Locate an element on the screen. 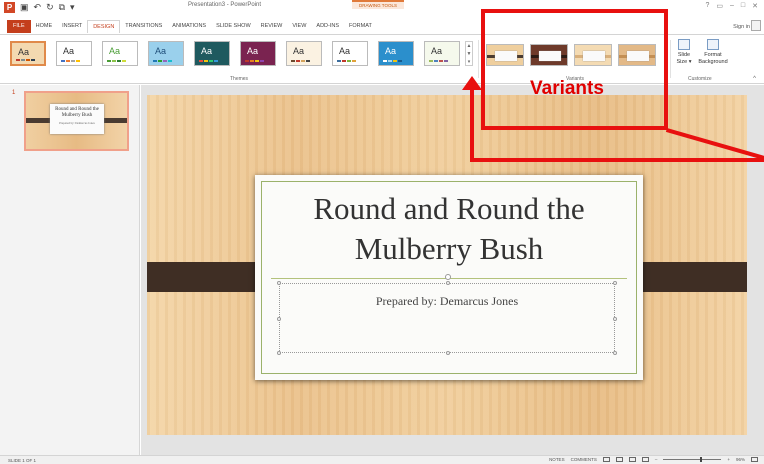 Image resolution: width=764 pixels, height=464 pixels. help-icon: ? is located at coordinates (707, 6).